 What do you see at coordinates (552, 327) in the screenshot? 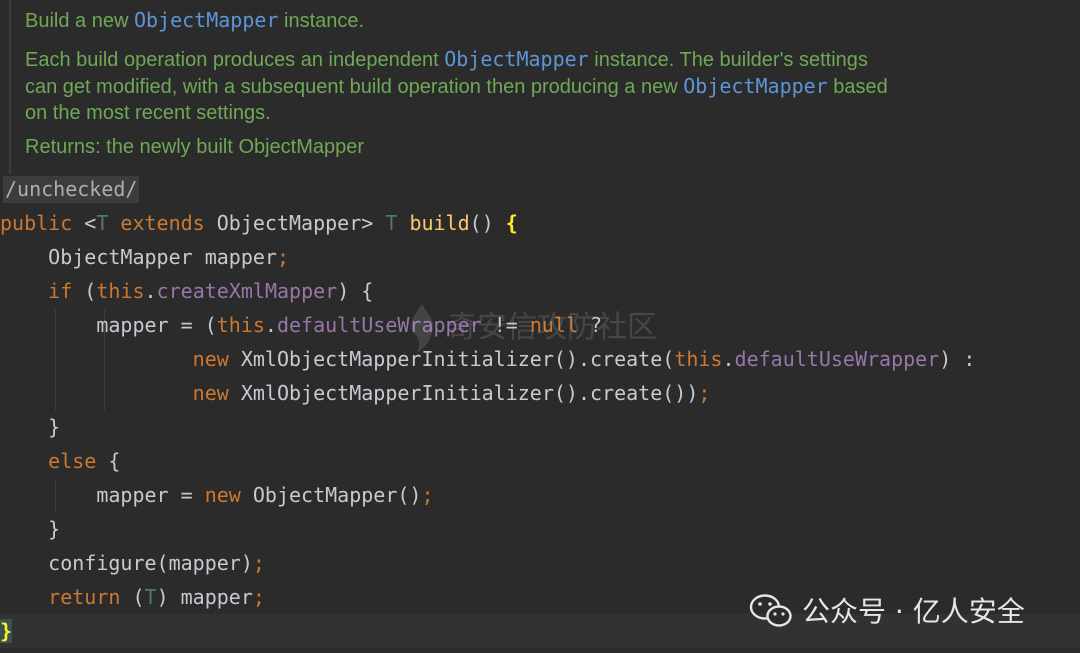
I see `watermark-text: 奇安信攻防社区` at bounding box center [552, 327].